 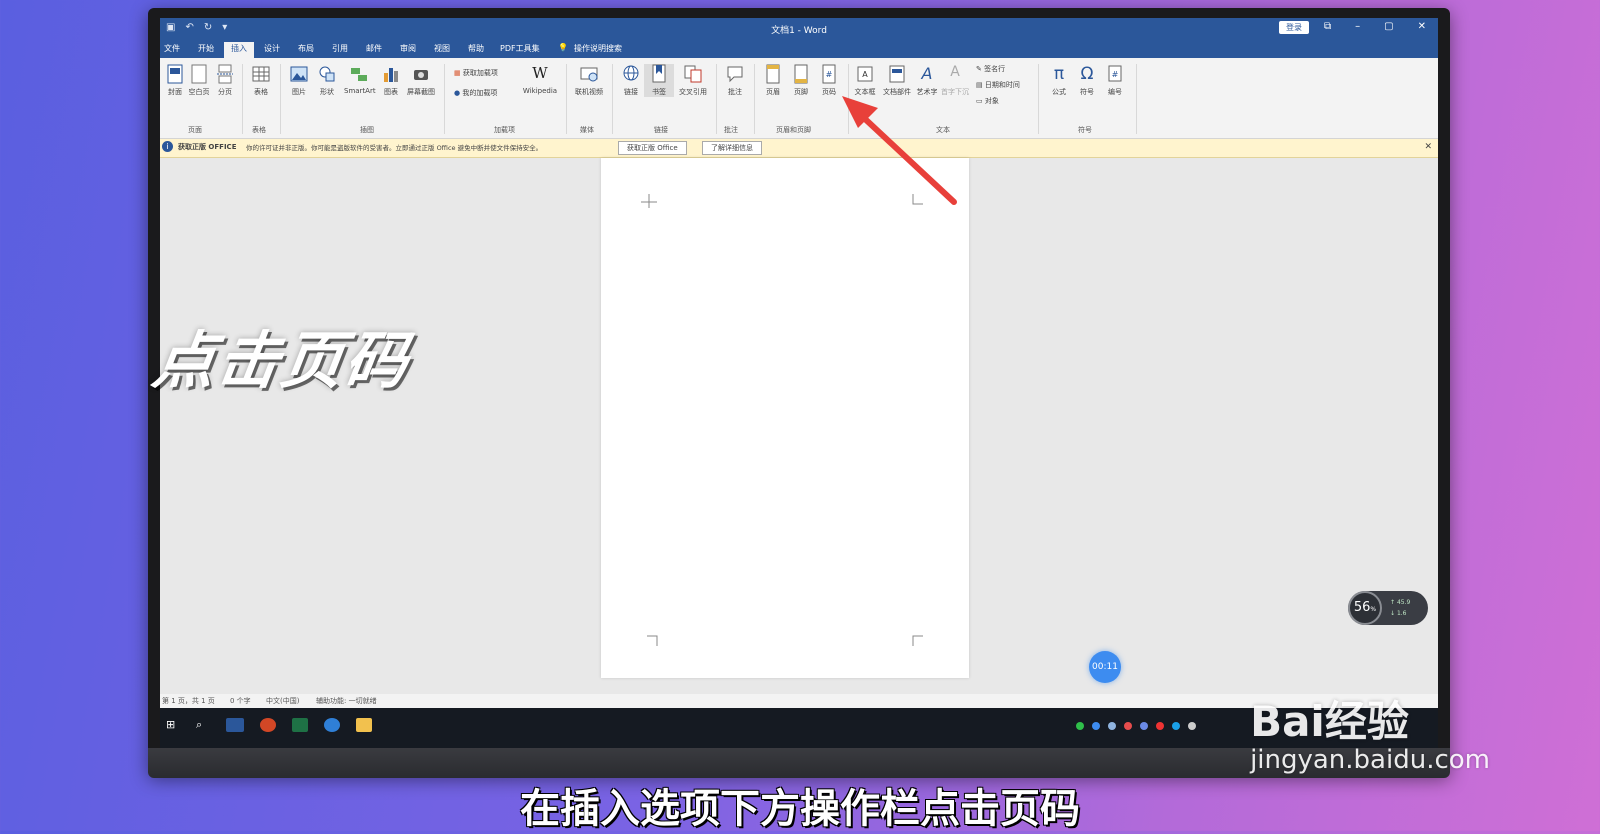 What do you see at coordinates (1105, 667) in the screenshot?
I see `recording-timer: 00:11` at bounding box center [1105, 667].